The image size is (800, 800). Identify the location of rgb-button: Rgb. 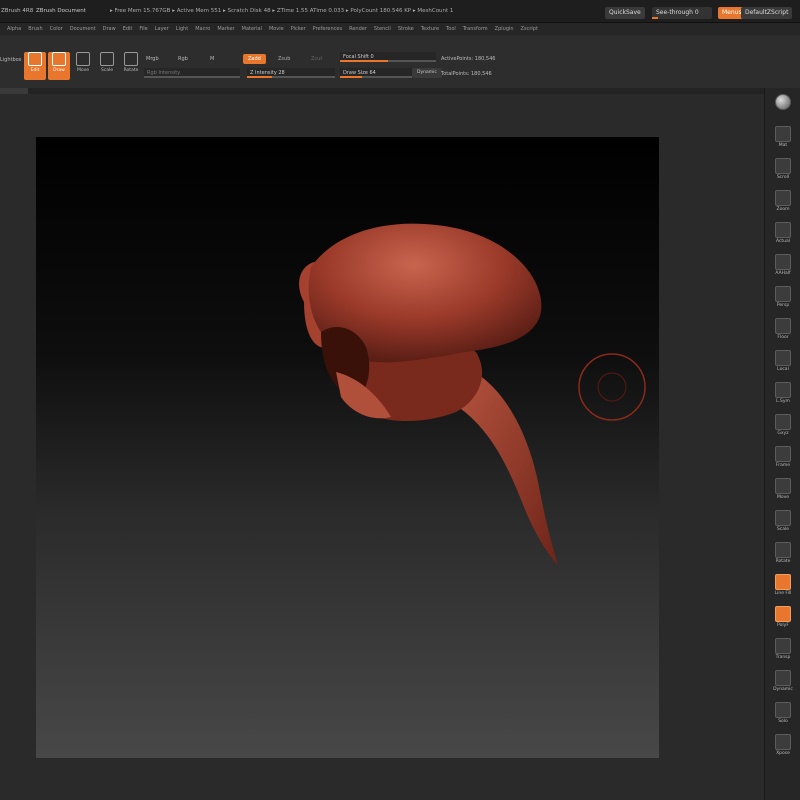
(183, 59).